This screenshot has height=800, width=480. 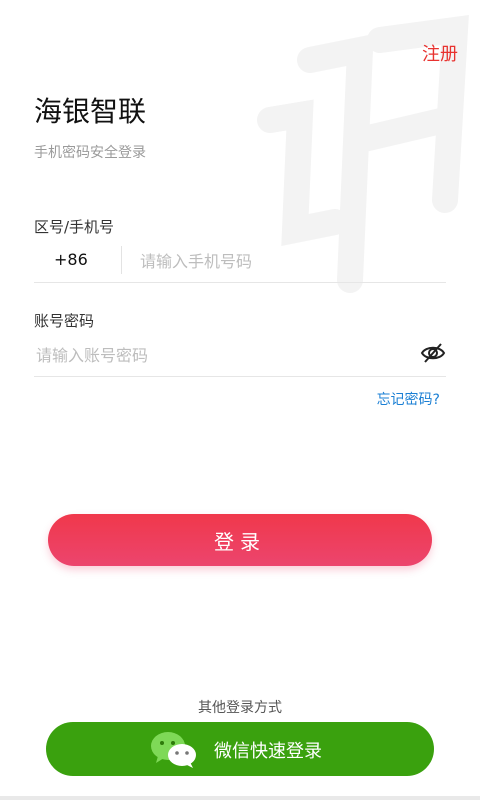 I want to click on login-button: 登录, so click(x=240, y=540).